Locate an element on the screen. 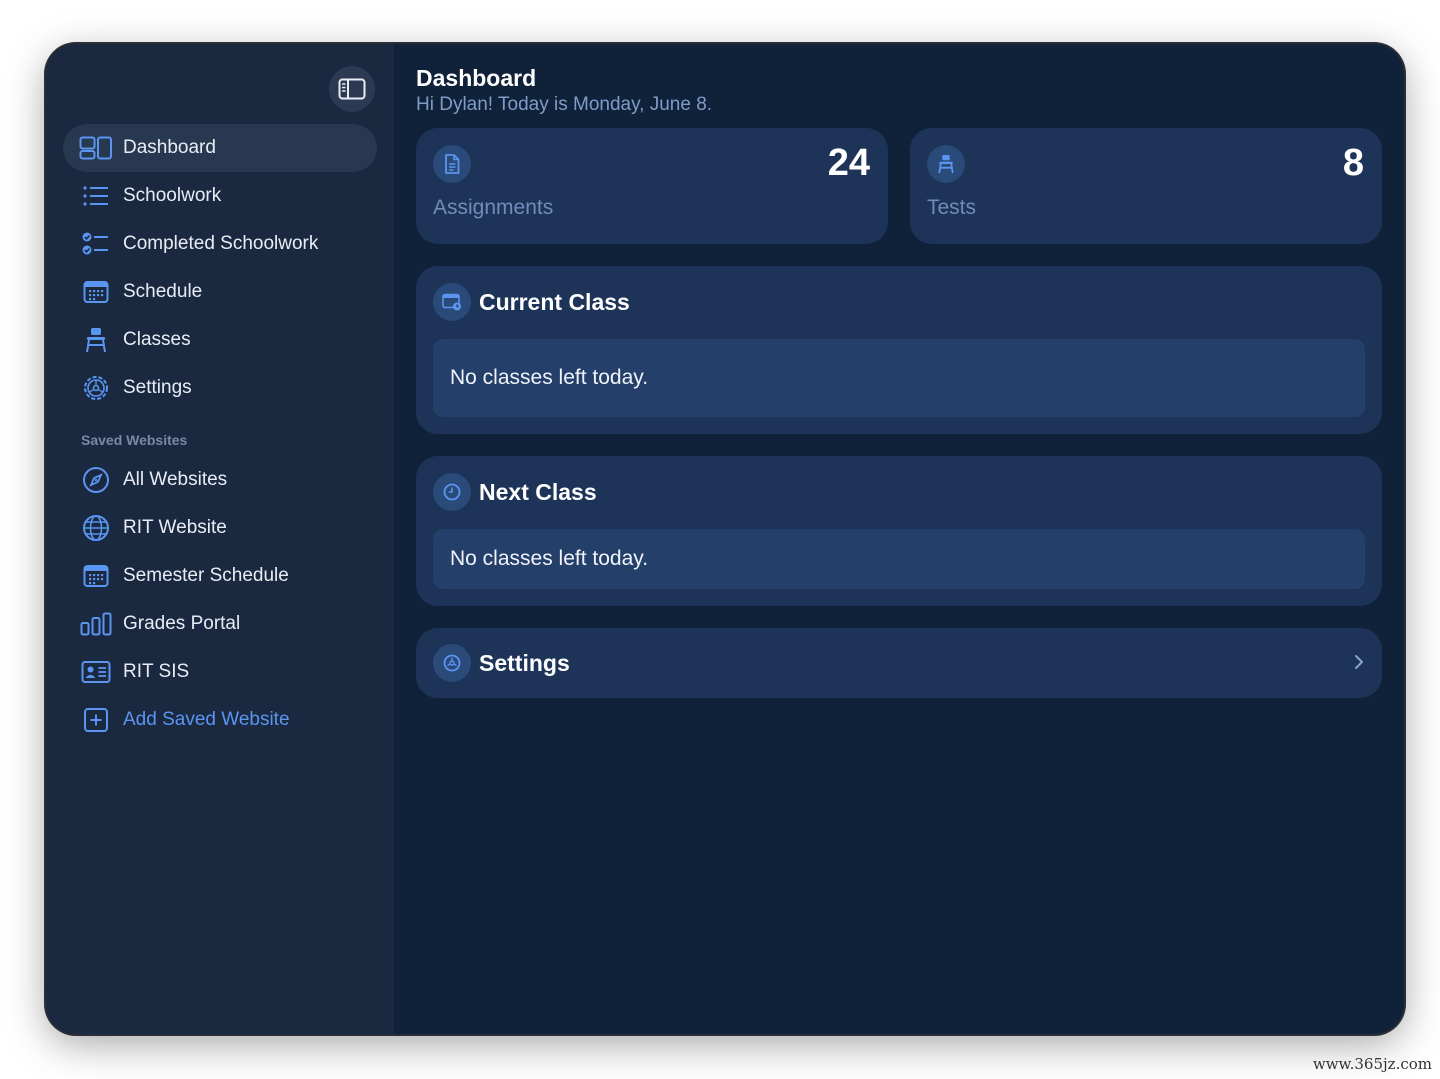  next-class-header: Next Class is located at coordinates (899, 492).